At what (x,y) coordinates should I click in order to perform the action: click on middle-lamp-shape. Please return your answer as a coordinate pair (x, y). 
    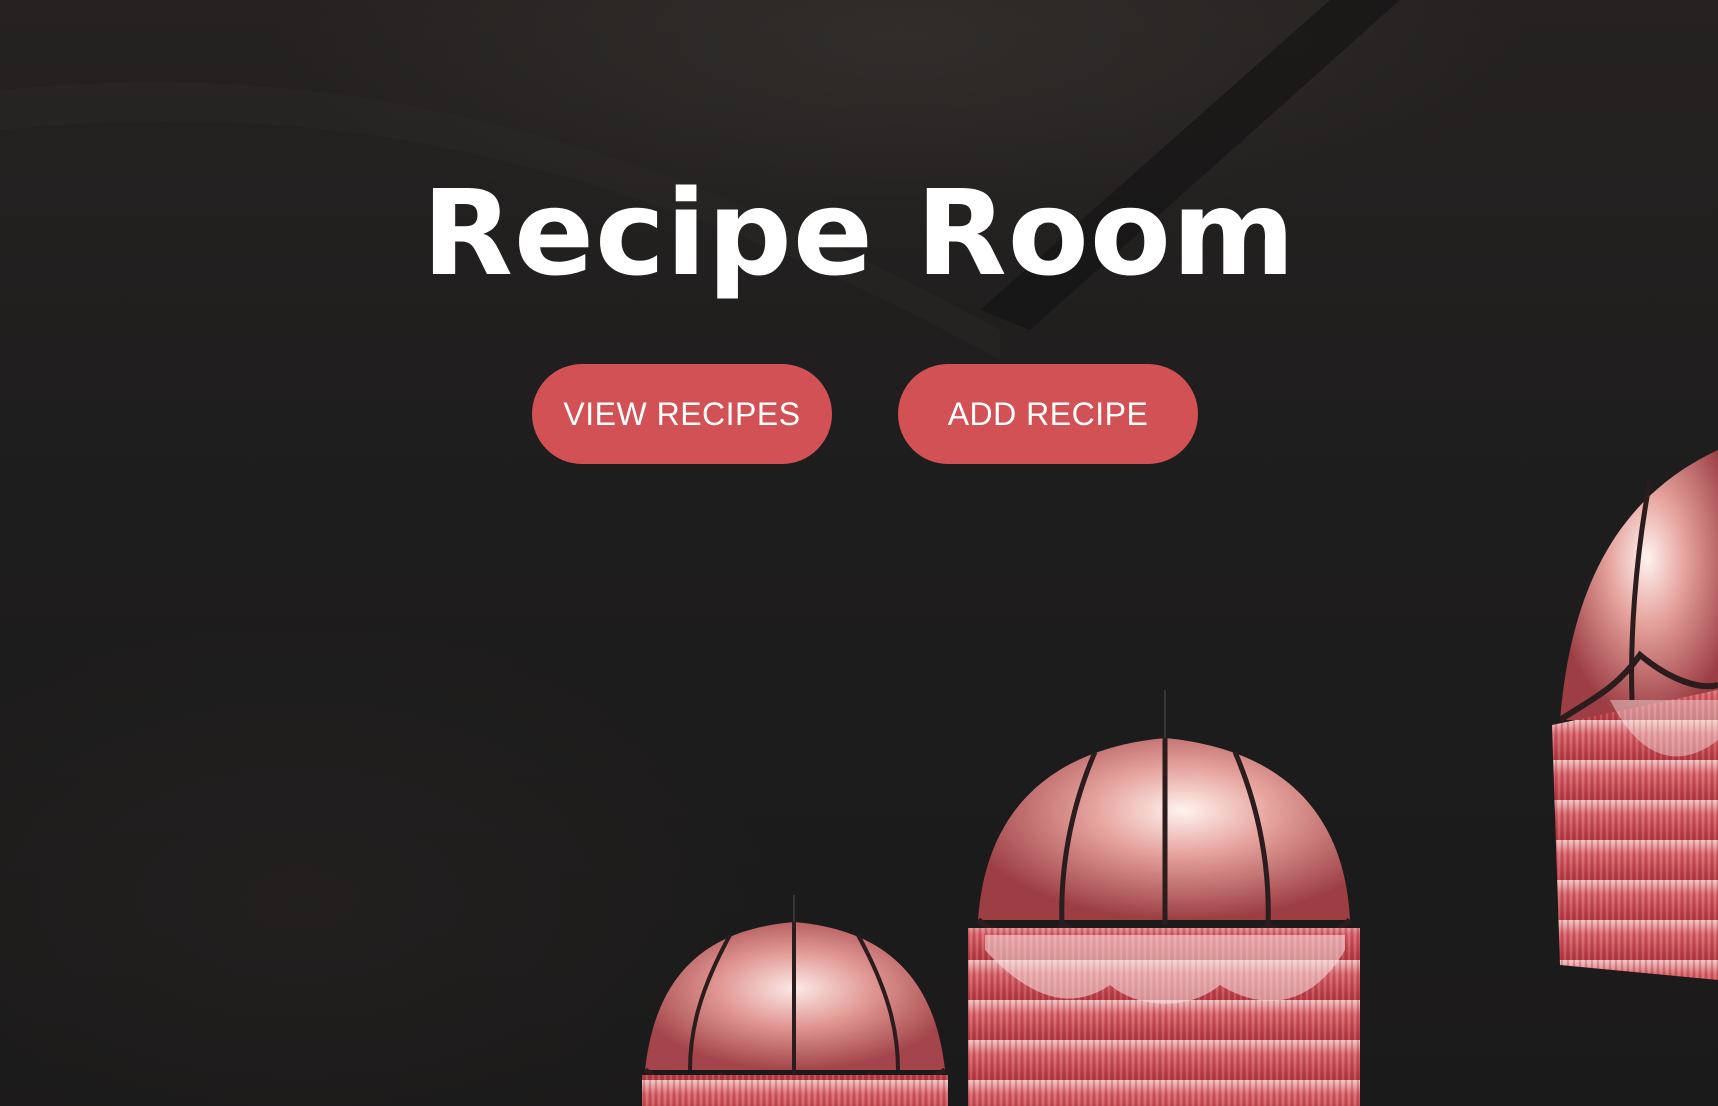
    Looking at the image, I should click on (1164, 922).